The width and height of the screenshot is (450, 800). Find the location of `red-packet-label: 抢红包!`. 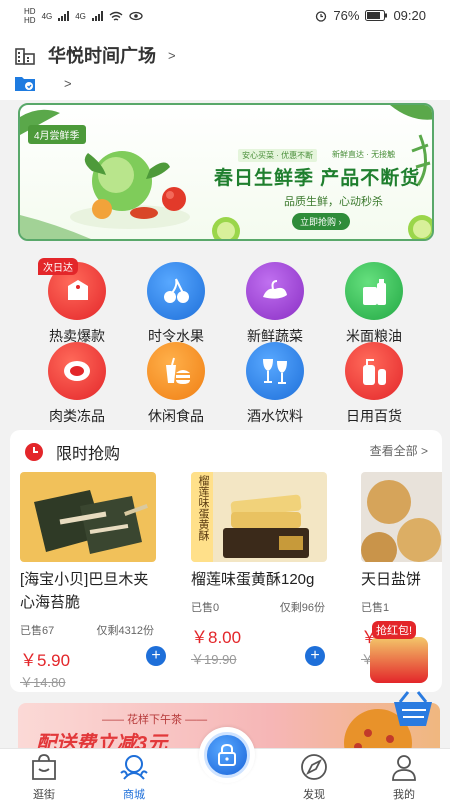

red-packet-label: 抢红包! is located at coordinates (394, 630).